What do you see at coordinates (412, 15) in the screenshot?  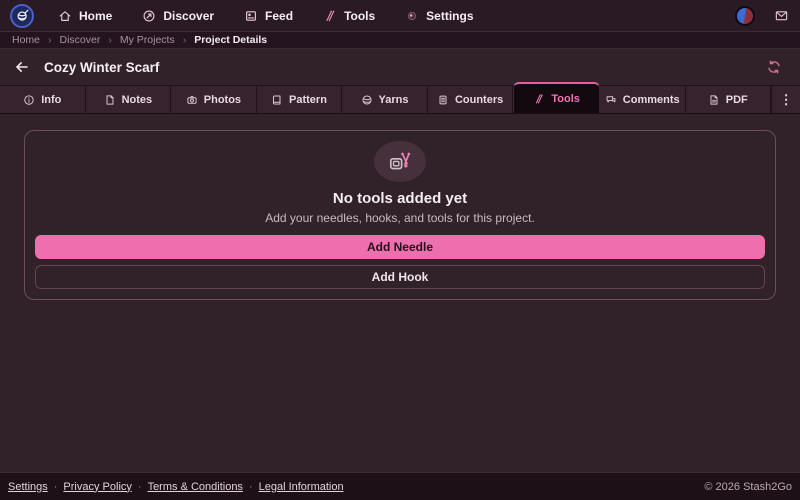 I see `gear-dot-icon` at bounding box center [412, 15].